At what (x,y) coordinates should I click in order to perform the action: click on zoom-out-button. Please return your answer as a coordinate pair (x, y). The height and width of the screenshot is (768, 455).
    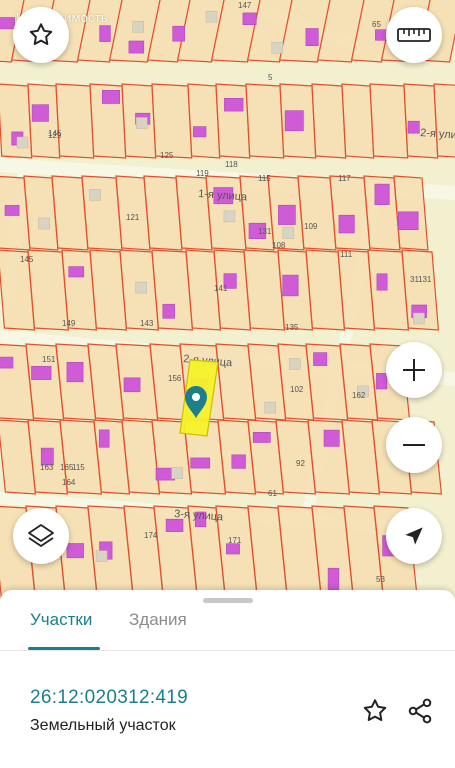
    Looking at the image, I should click on (414, 445).